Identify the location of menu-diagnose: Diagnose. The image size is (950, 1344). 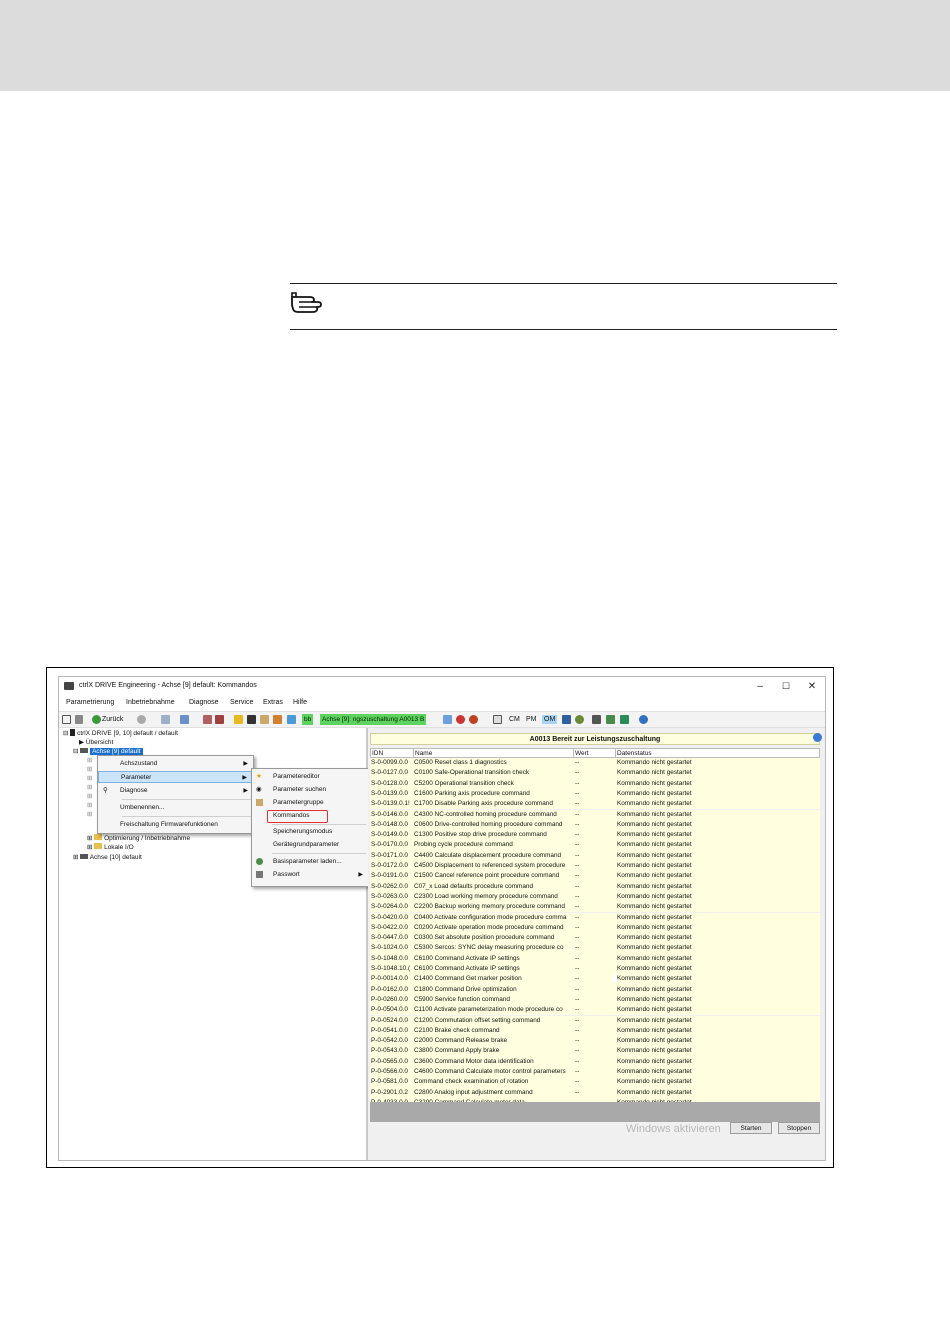
(204, 702).